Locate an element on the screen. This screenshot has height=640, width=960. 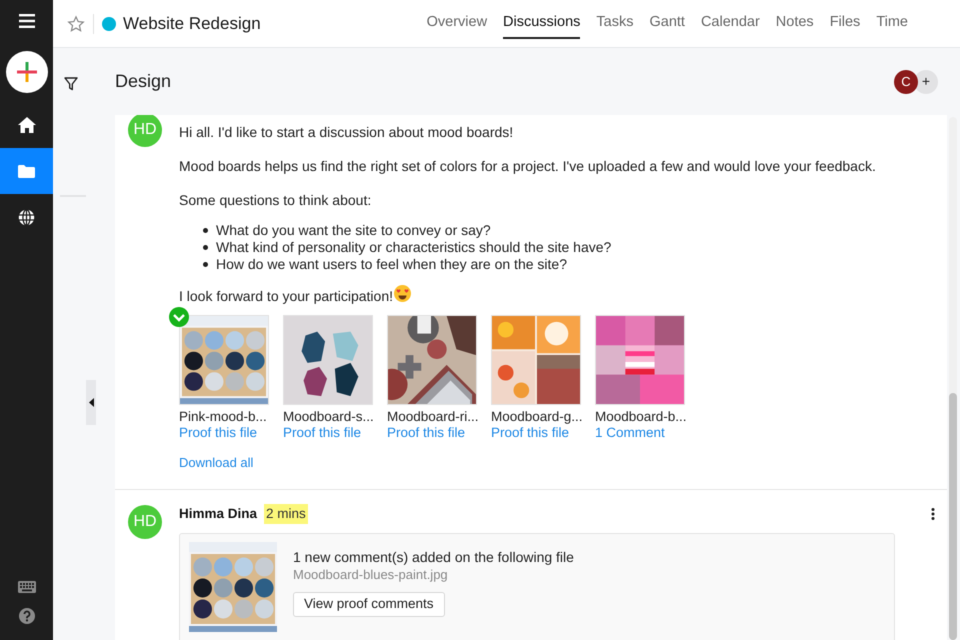
bullet-text: What do you want the site to convey or say? is located at coordinates (353, 230).